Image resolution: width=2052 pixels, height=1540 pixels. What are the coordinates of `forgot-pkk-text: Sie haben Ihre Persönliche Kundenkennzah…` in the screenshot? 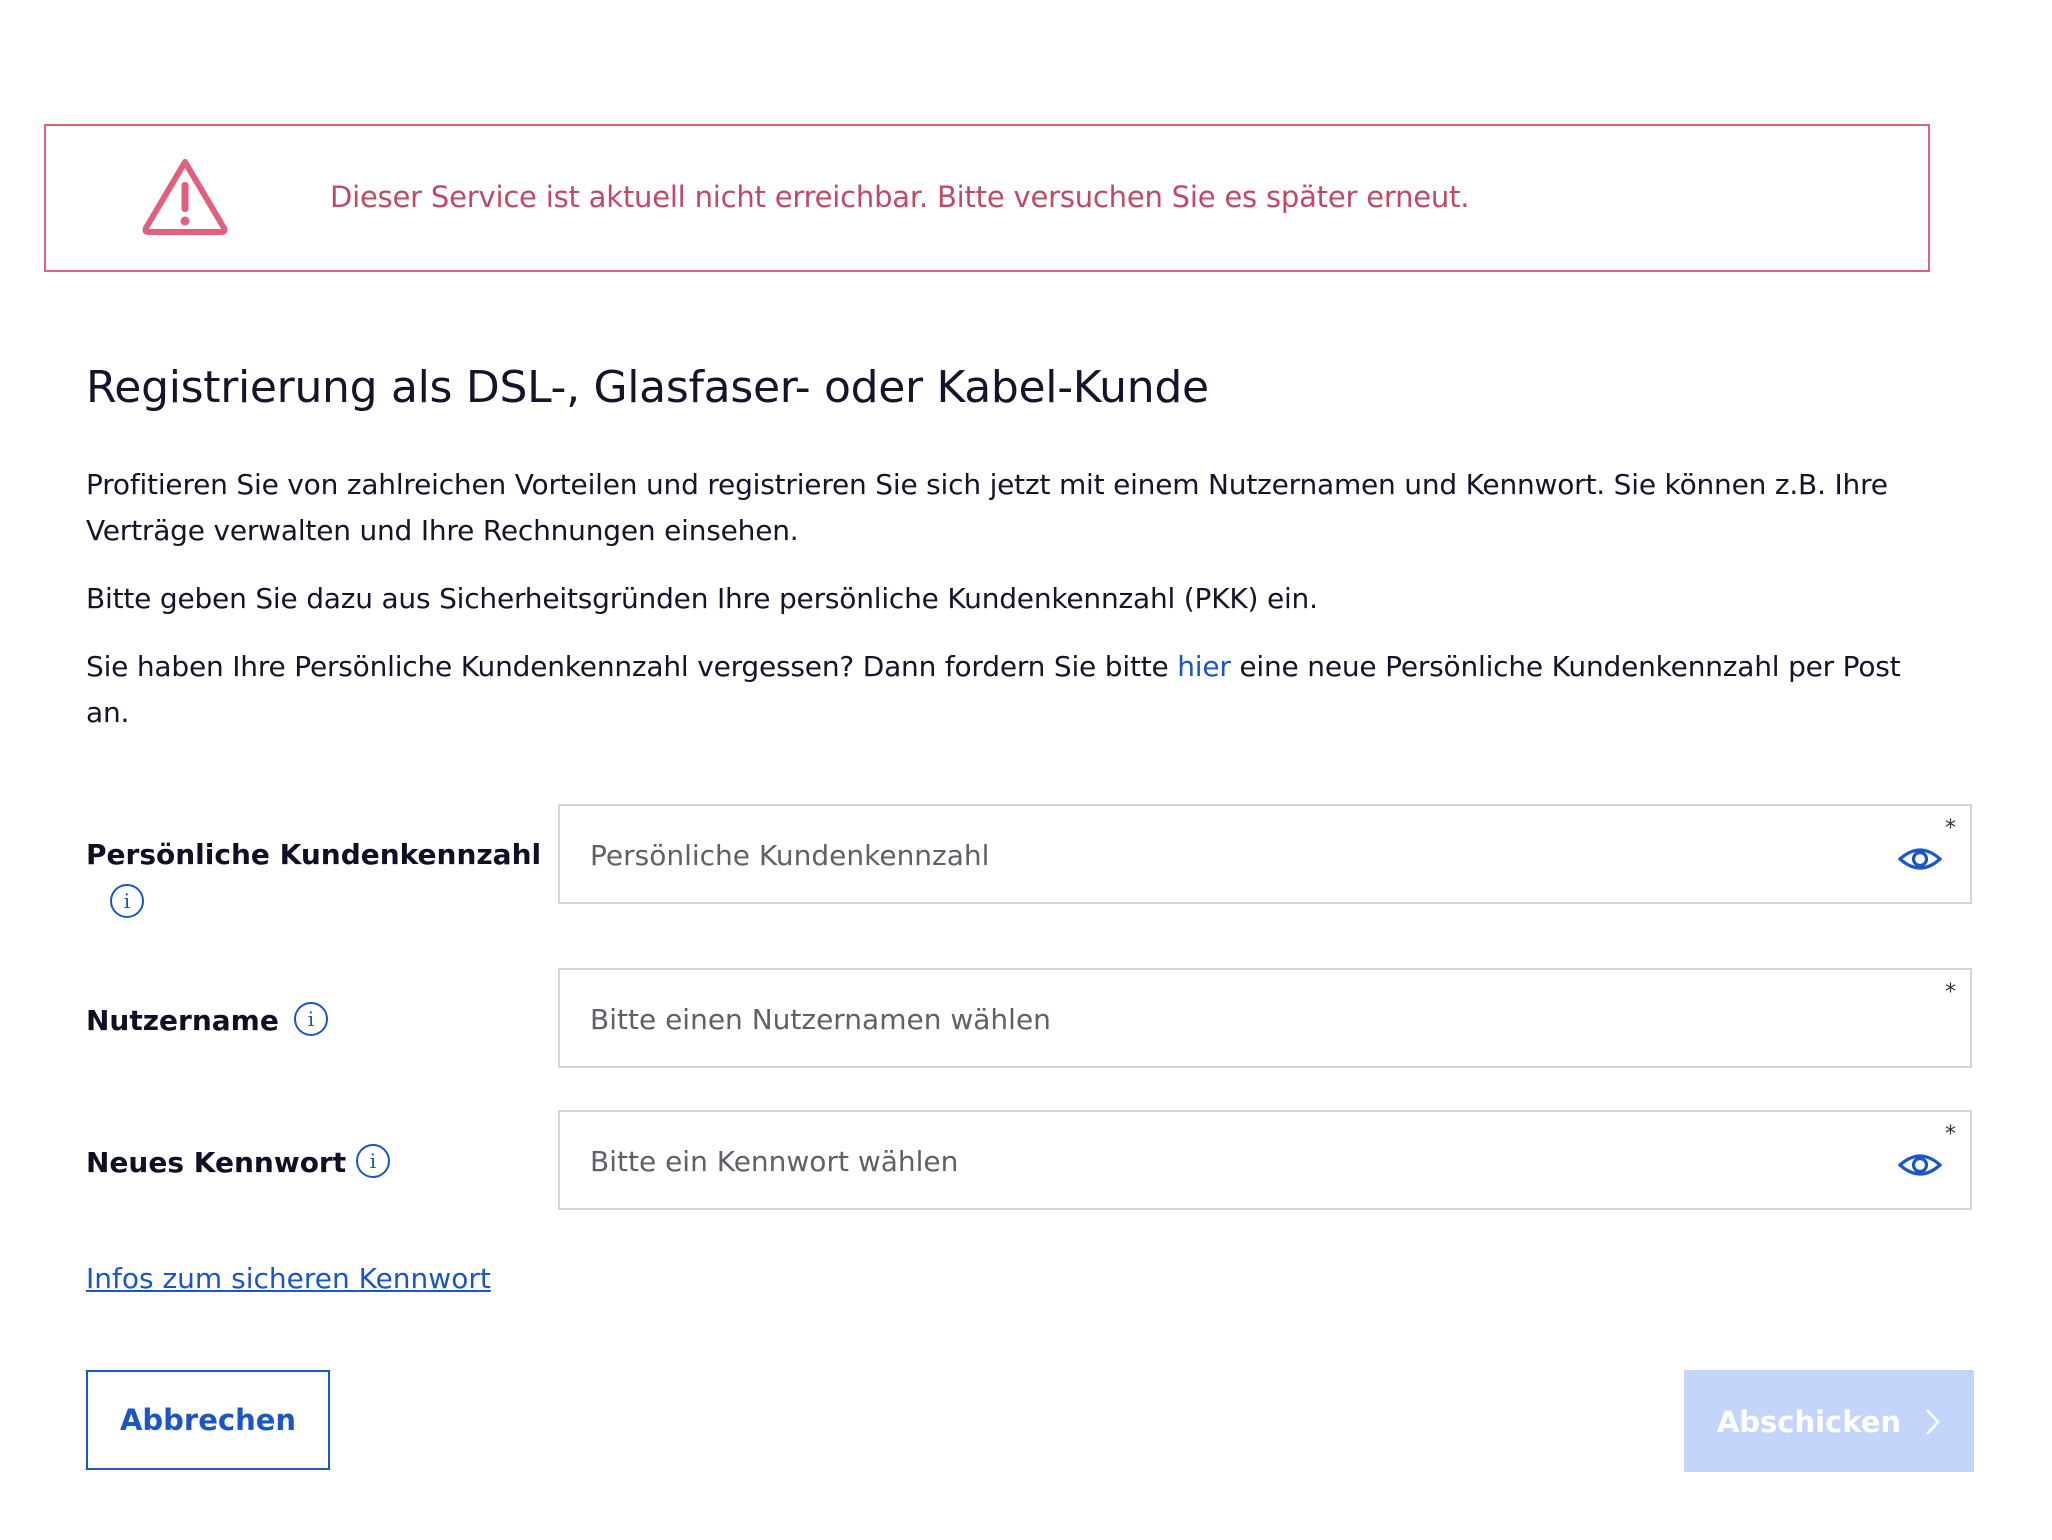 It's located at (1016, 690).